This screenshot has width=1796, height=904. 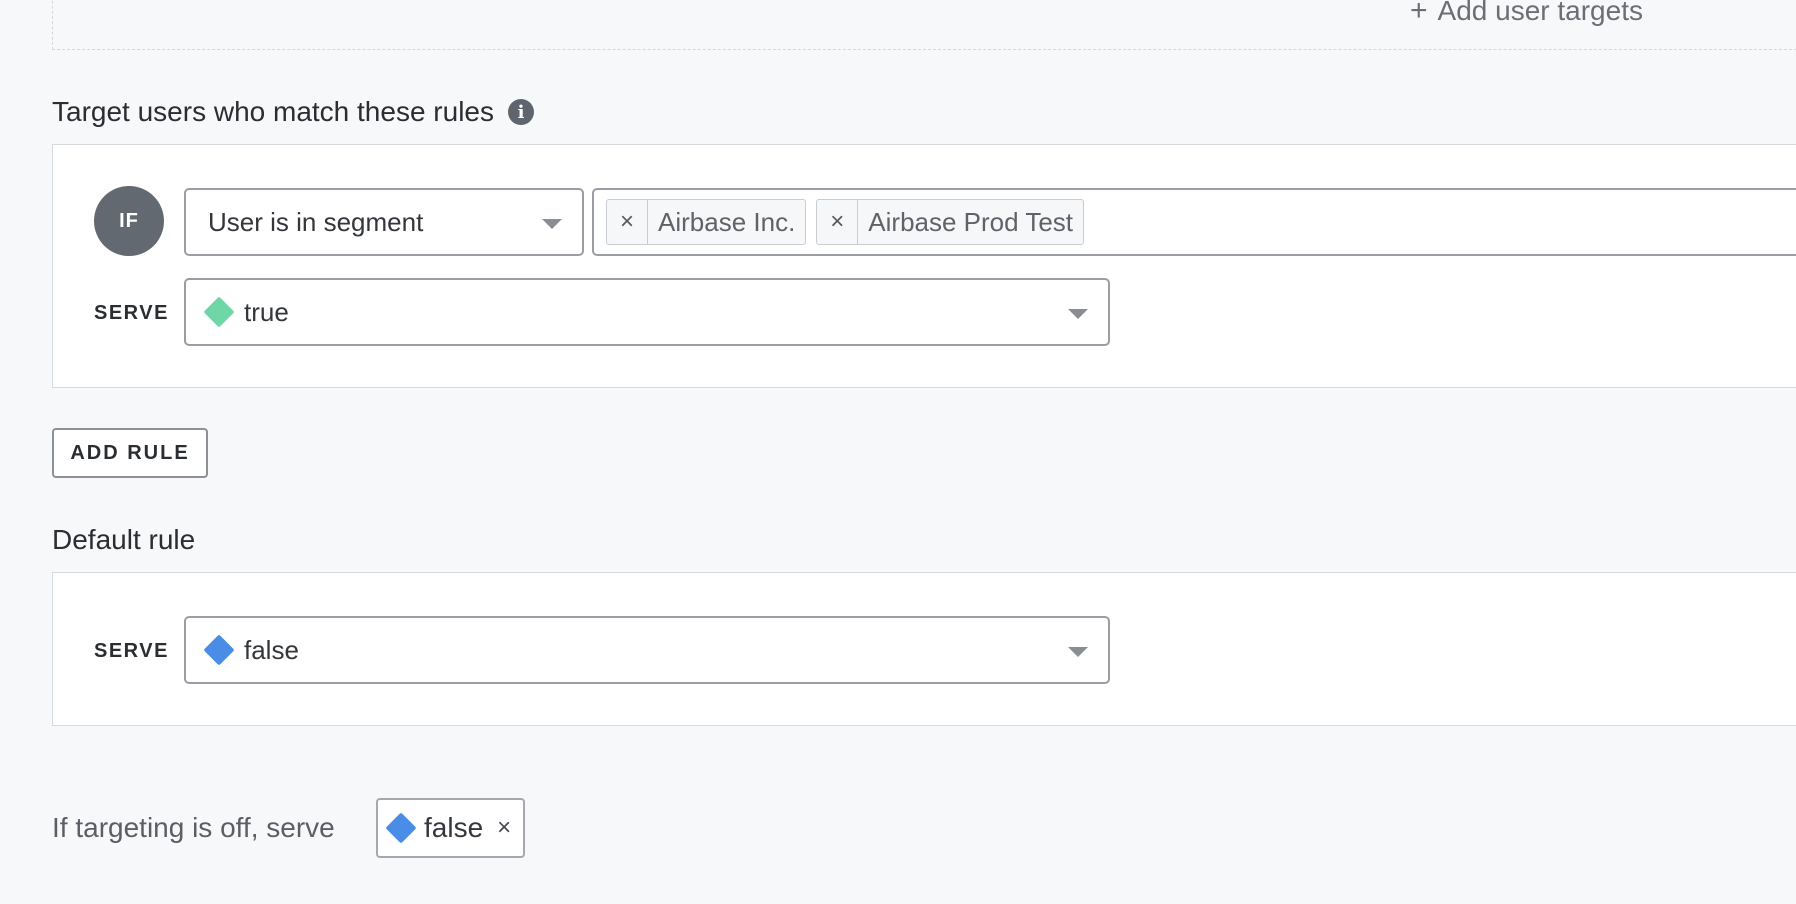 What do you see at coordinates (266, 311) in the screenshot?
I see `rule-serve-value: true` at bounding box center [266, 311].